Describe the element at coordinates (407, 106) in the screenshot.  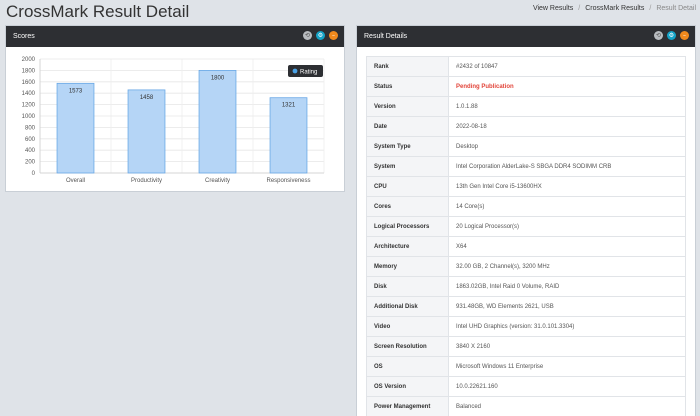
I see `detail-key: Version` at that location.